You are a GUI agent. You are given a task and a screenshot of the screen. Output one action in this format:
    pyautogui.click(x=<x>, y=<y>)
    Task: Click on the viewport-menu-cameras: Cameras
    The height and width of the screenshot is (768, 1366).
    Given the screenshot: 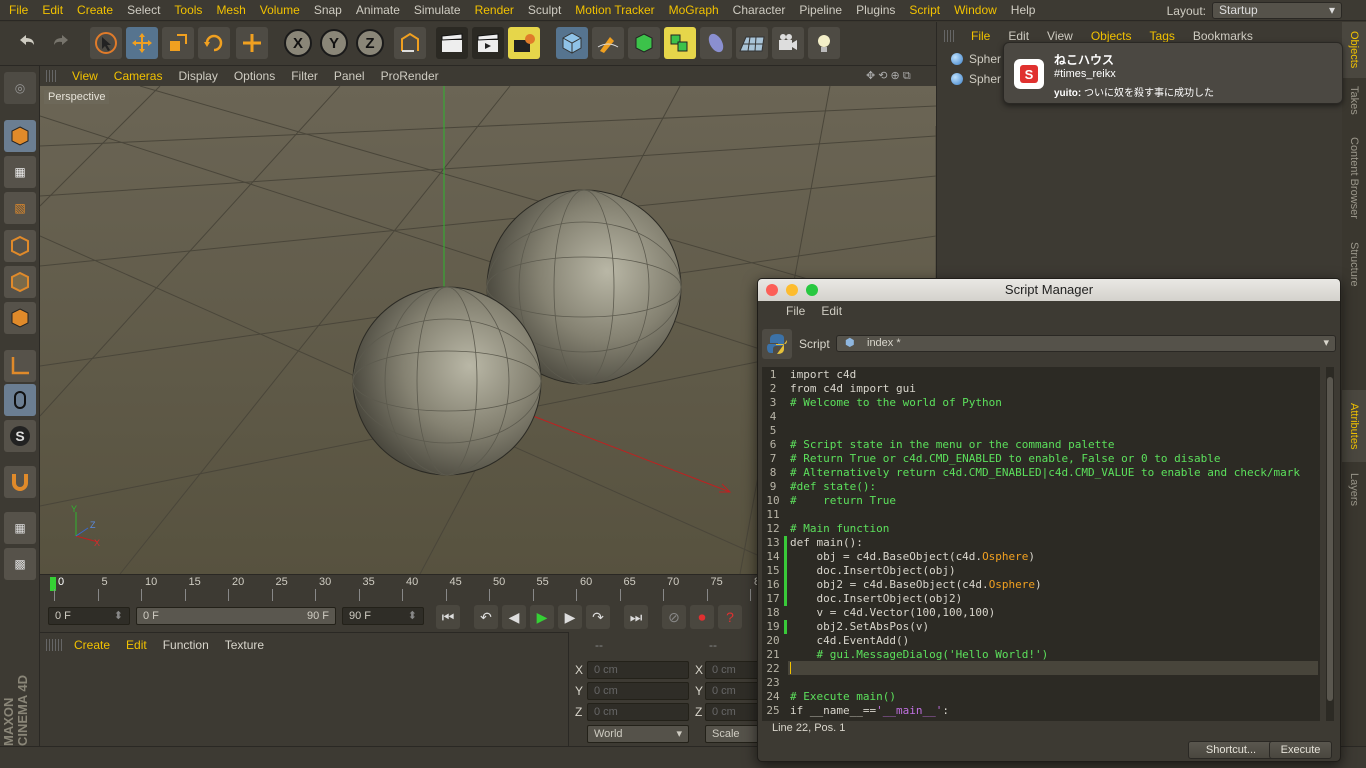 What is the action you would take?
    pyautogui.click(x=138, y=76)
    